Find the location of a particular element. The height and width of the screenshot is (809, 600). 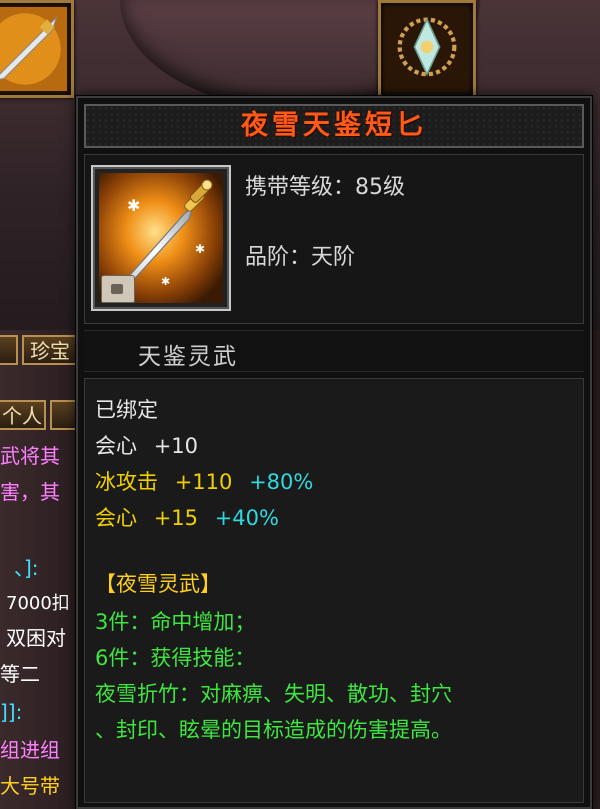

pendant-icon is located at coordinates (427, 49).